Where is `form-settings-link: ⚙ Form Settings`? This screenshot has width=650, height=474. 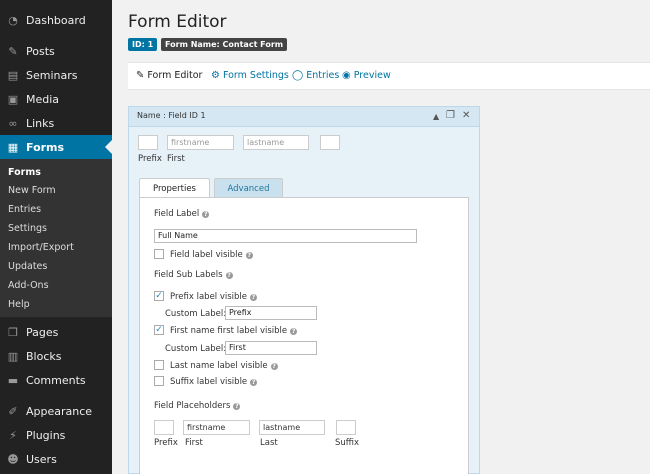 form-settings-link: ⚙ Form Settings is located at coordinates (250, 75).